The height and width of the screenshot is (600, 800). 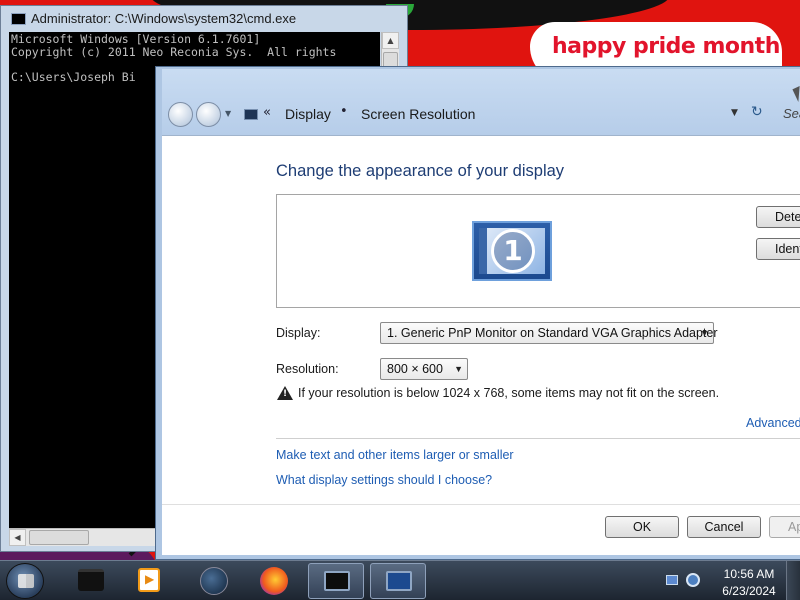 What do you see at coordinates (642, 527) in the screenshot?
I see `ok-button: OK` at bounding box center [642, 527].